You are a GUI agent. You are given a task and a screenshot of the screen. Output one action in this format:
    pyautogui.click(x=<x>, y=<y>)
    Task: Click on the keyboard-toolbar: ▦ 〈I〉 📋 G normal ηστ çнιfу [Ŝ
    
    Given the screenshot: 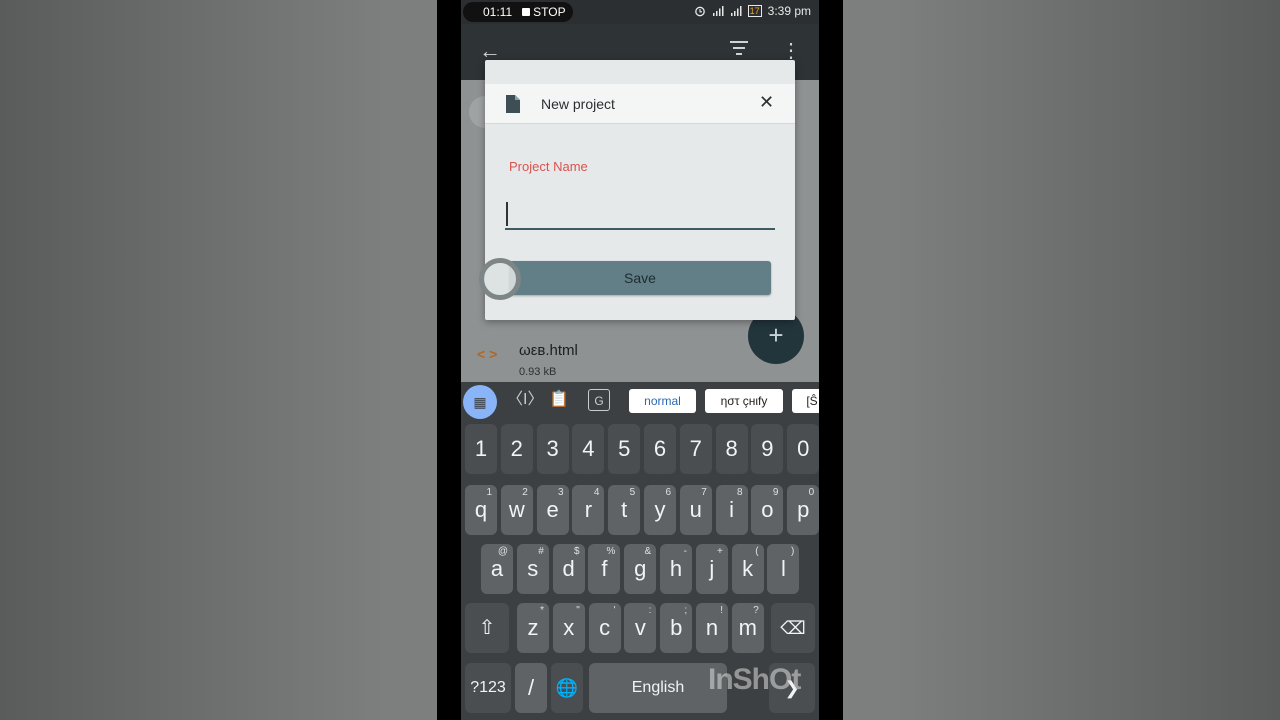 What is the action you would take?
    pyautogui.click(x=640, y=401)
    